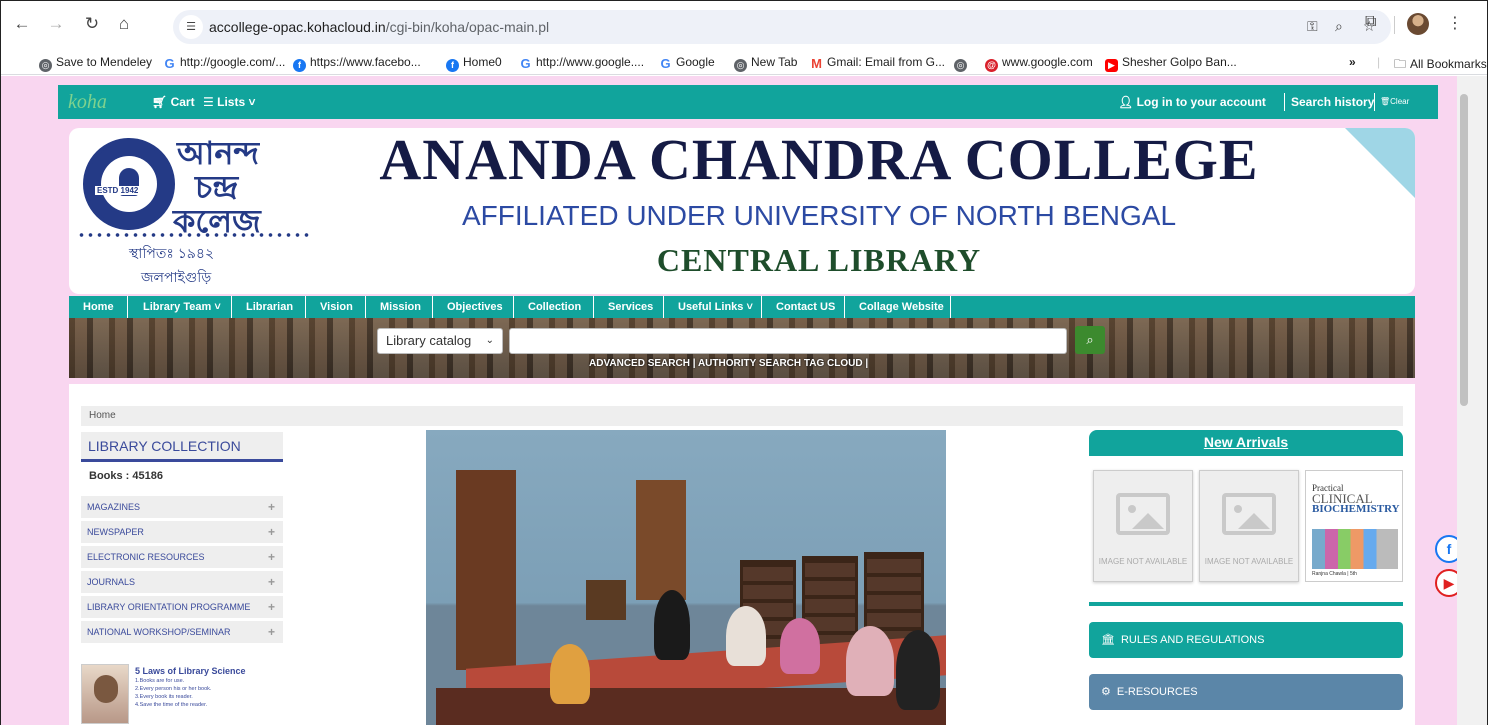  Describe the element at coordinates (833, 363) in the screenshot. I see `tag-cloud-link: TAG CLOUD` at that location.